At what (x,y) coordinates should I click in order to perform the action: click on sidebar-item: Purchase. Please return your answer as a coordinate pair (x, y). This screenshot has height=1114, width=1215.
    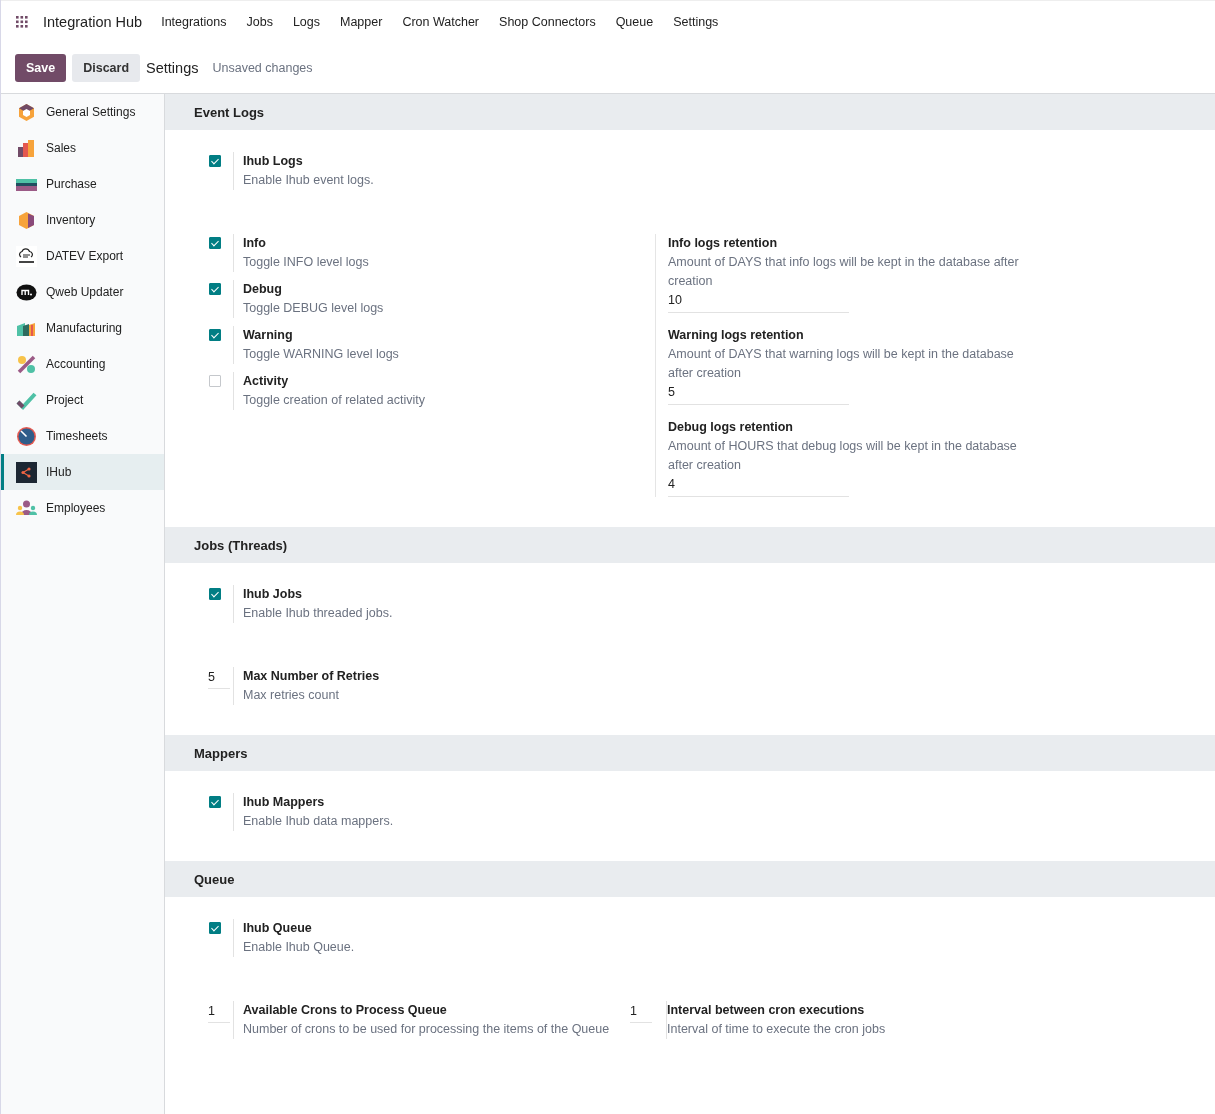
    Looking at the image, I should click on (82, 184).